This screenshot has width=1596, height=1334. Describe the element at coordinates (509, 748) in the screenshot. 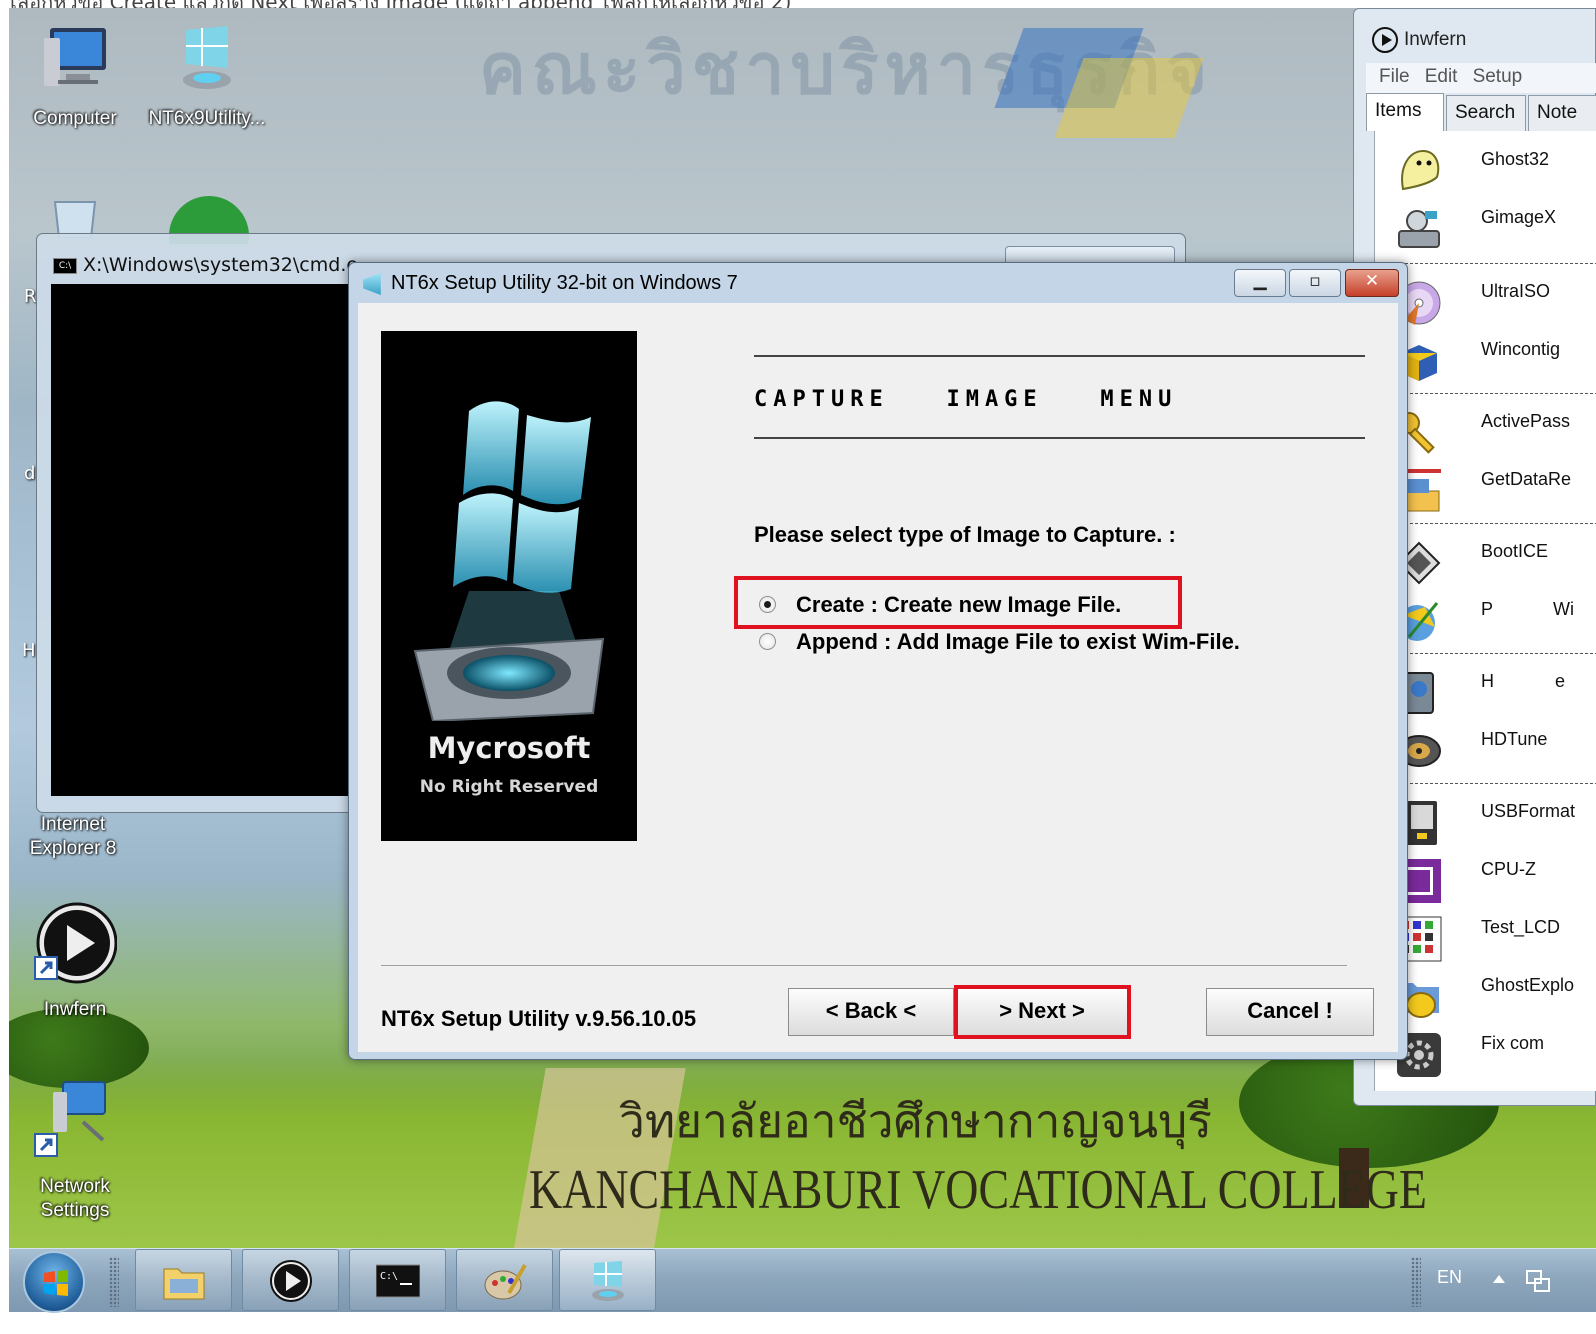

I see `logo-brand: Mycrosoft` at that location.